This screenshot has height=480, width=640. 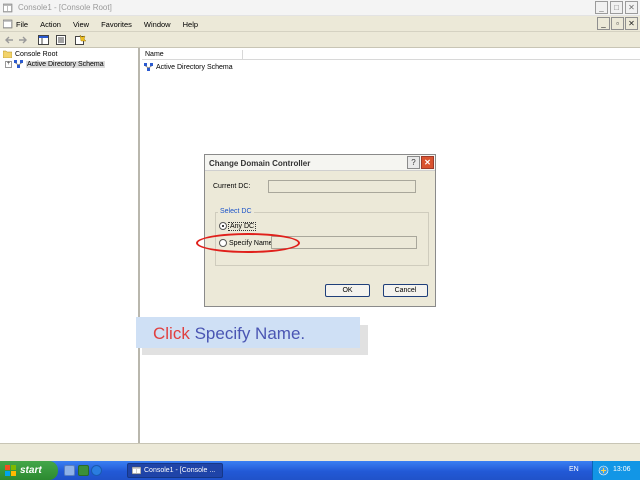 I want to click on menu-help: Help, so click(x=190, y=24).